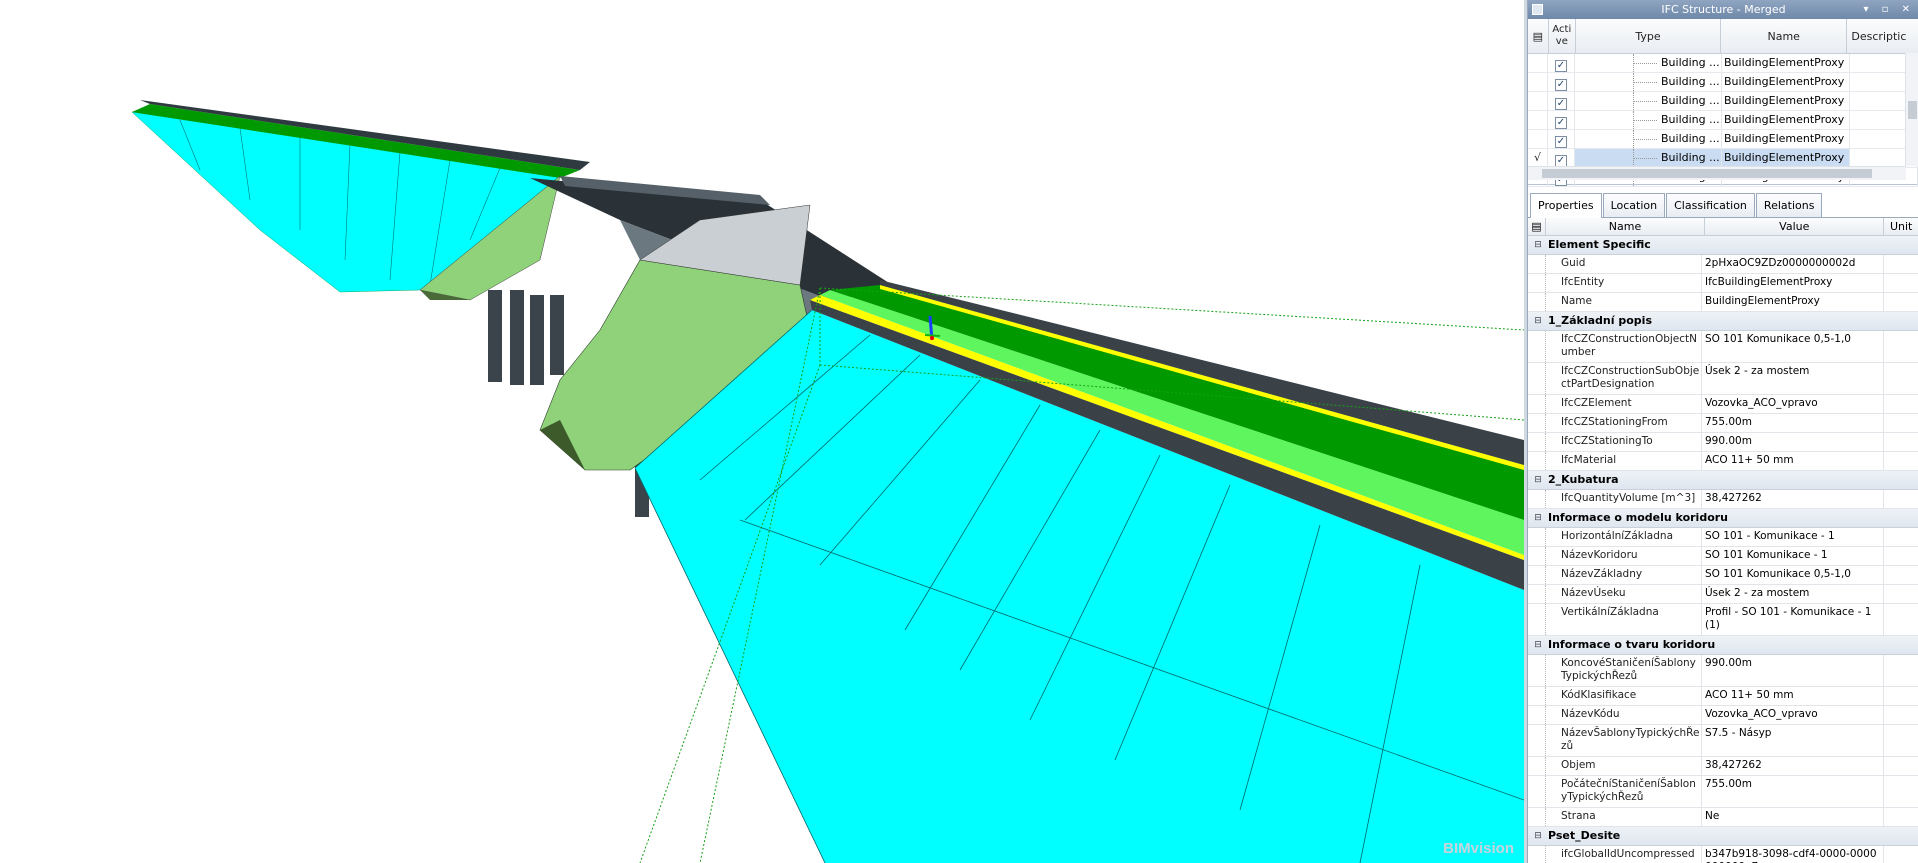 The height and width of the screenshot is (863, 1918). I want to click on tab-relations: Relations, so click(1789, 205).